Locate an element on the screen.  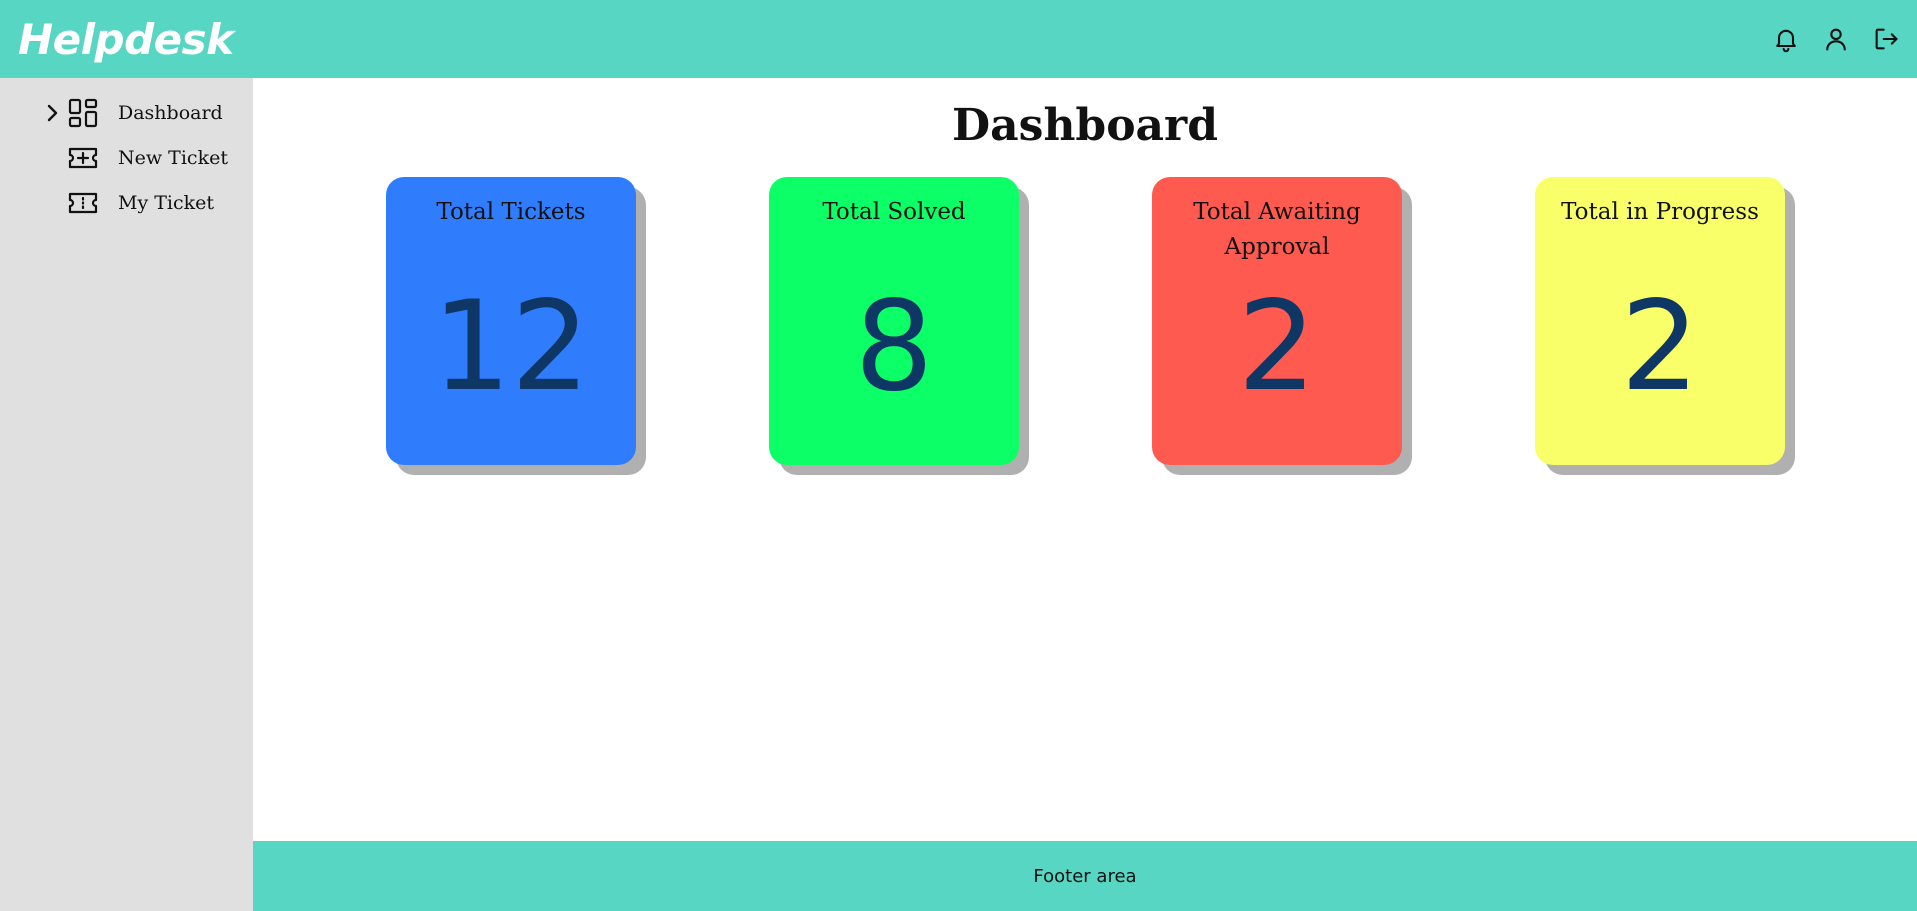
page-title: Dashboard is located at coordinates (1085, 125).